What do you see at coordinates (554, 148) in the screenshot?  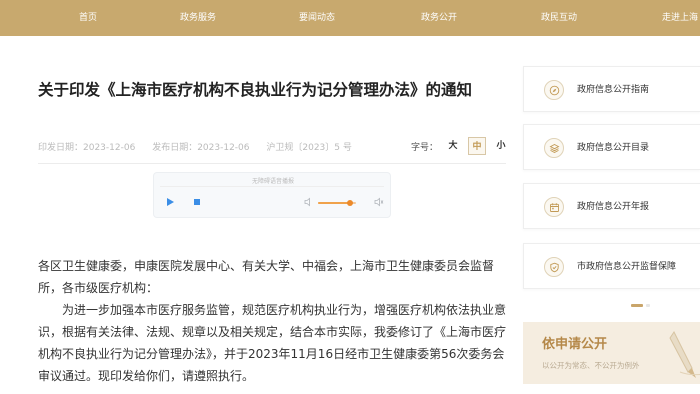 I see `layers-icon` at bounding box center [554, 148].